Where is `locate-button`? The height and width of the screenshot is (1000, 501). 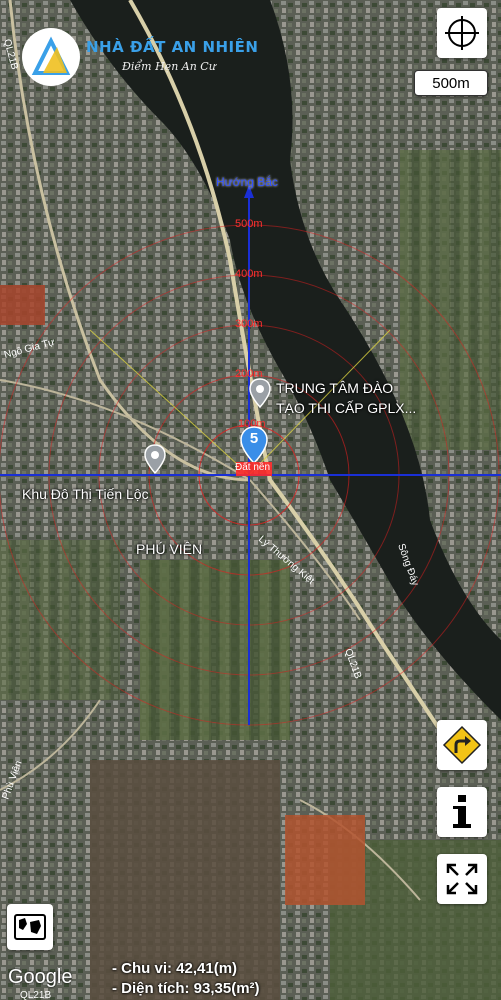 locate-button is located at coordinates (462, 33).